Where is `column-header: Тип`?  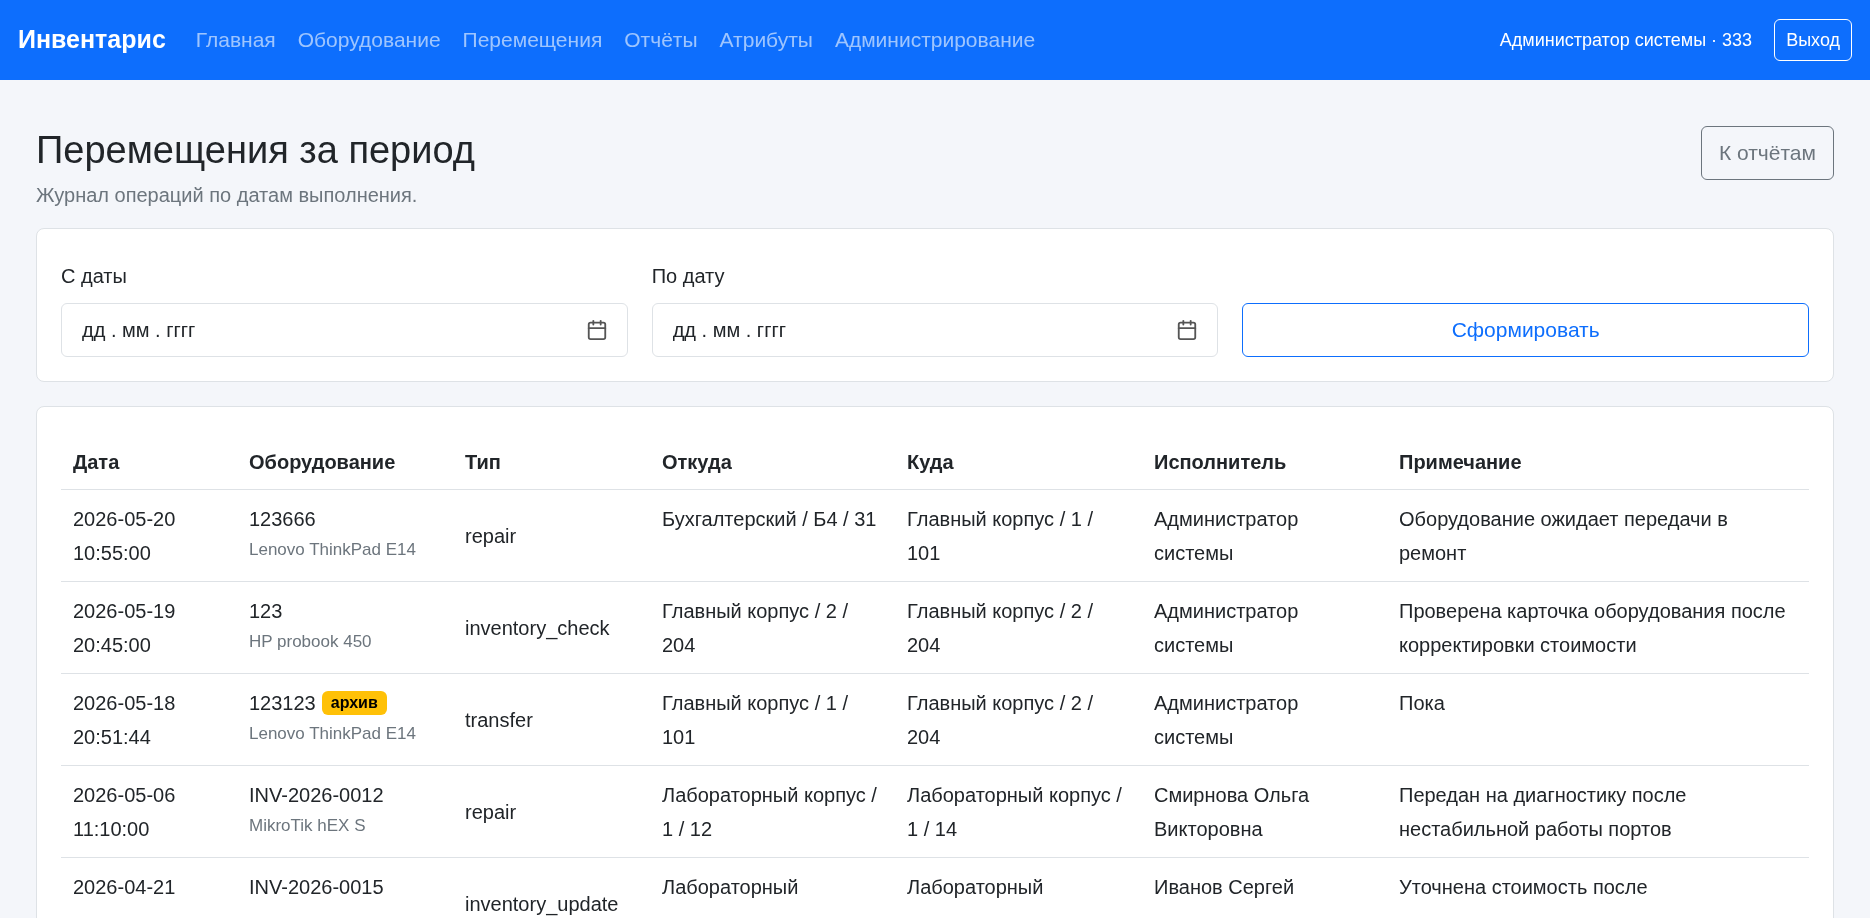 column-header: Тип is located at coordinates (483, 462).